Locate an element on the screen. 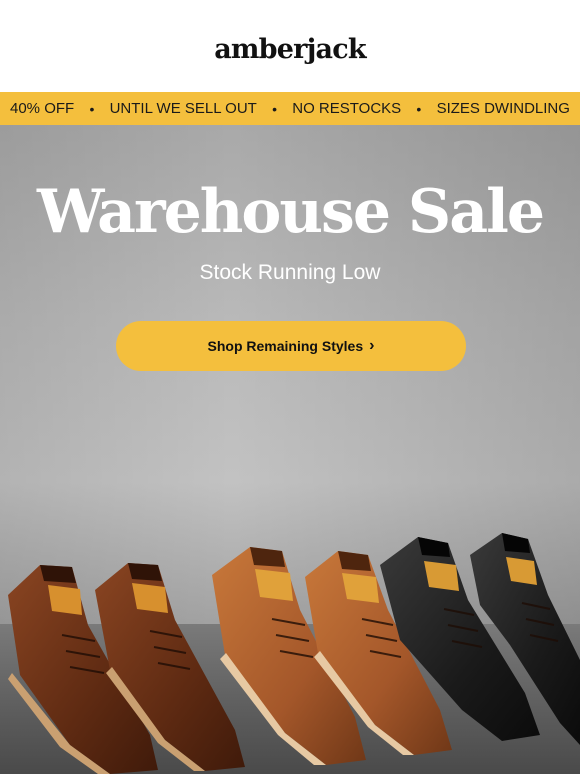 The height and width of the screenshot is (774, 580). chevron-right-icon: › is located at coordinates (372, 345).